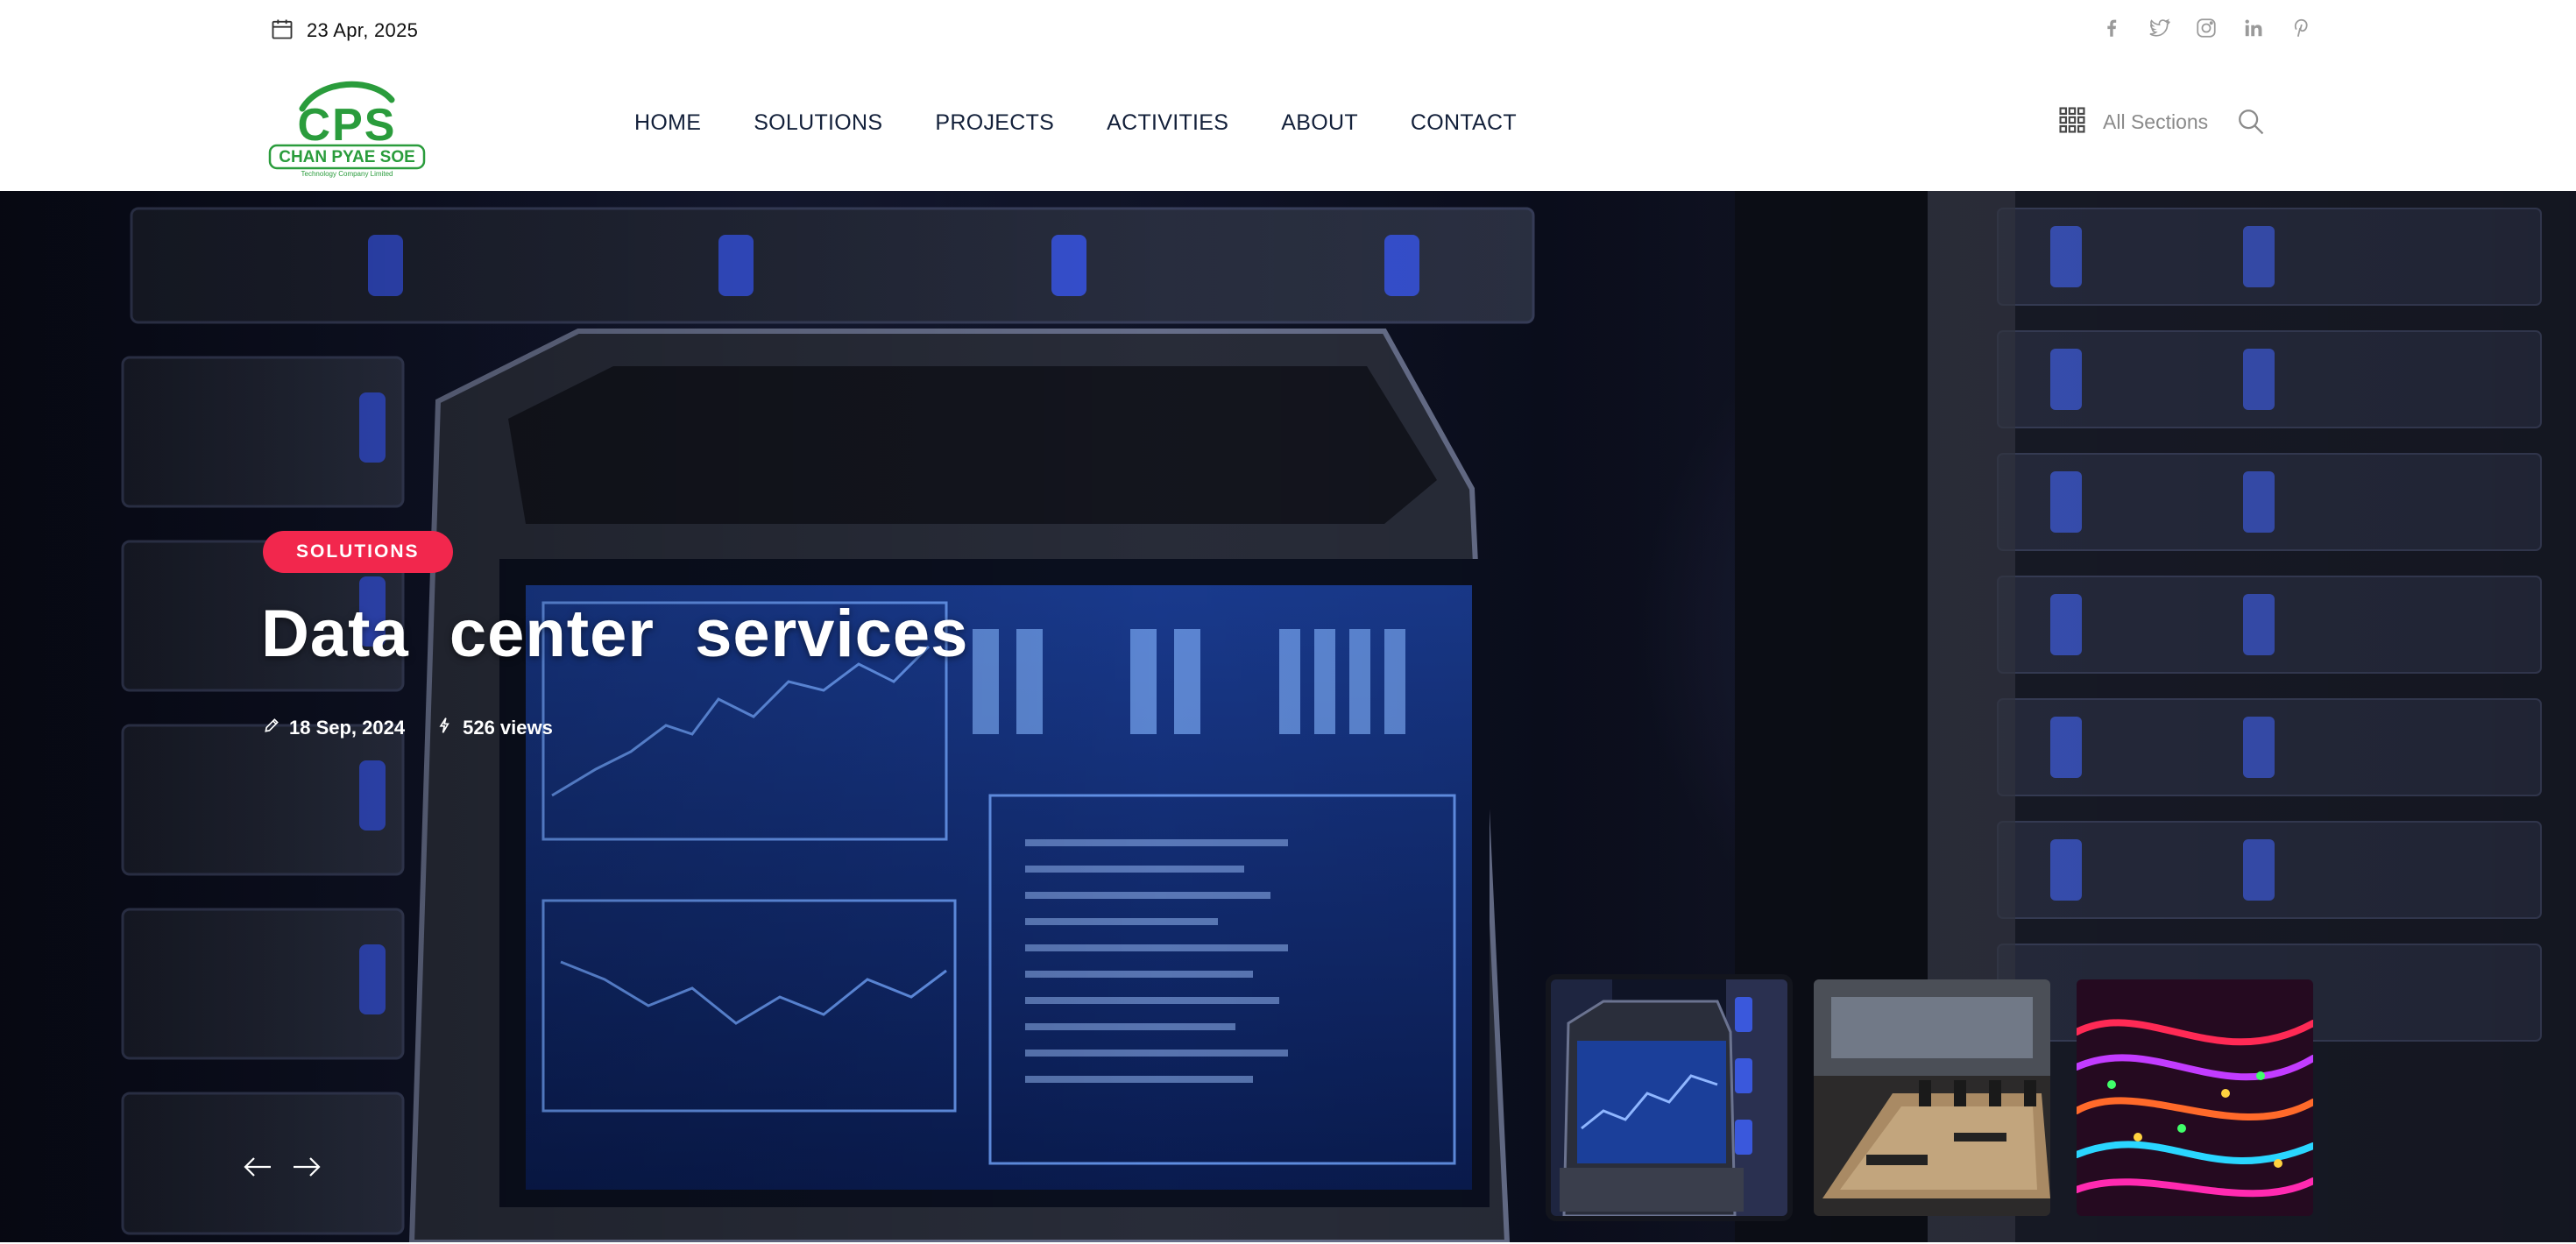 The image size is (2576, 1244). What do you see at coordinates (1464, 123) in the screenshot?
I see `nav-contact: CONTACT` at bounding box center [1464, 123].